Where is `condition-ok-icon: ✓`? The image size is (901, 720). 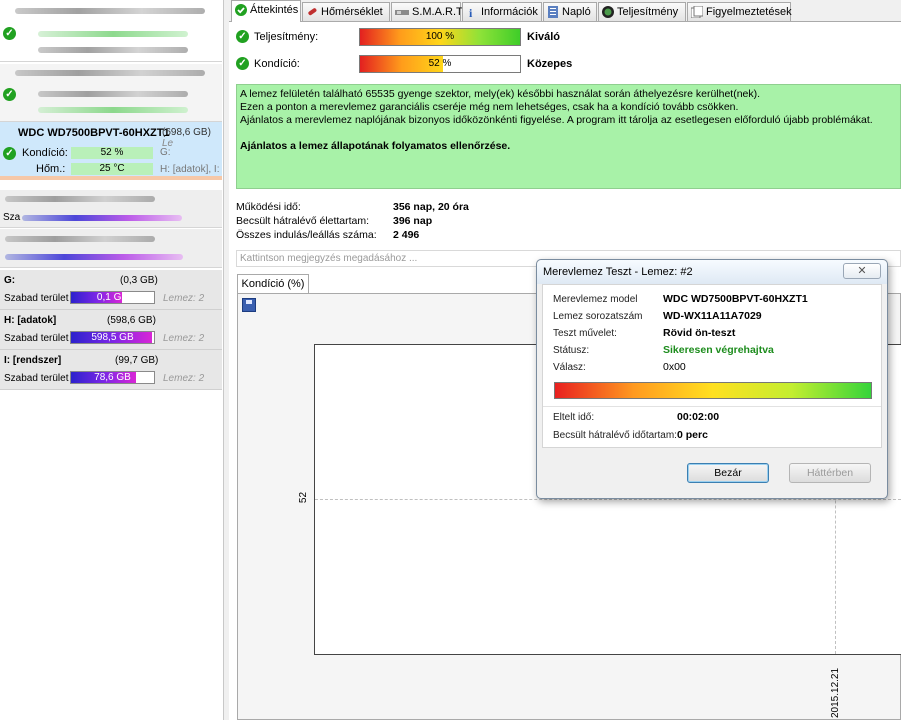 condition-ok-icon: ✓ is located at coordinates (242, 63).